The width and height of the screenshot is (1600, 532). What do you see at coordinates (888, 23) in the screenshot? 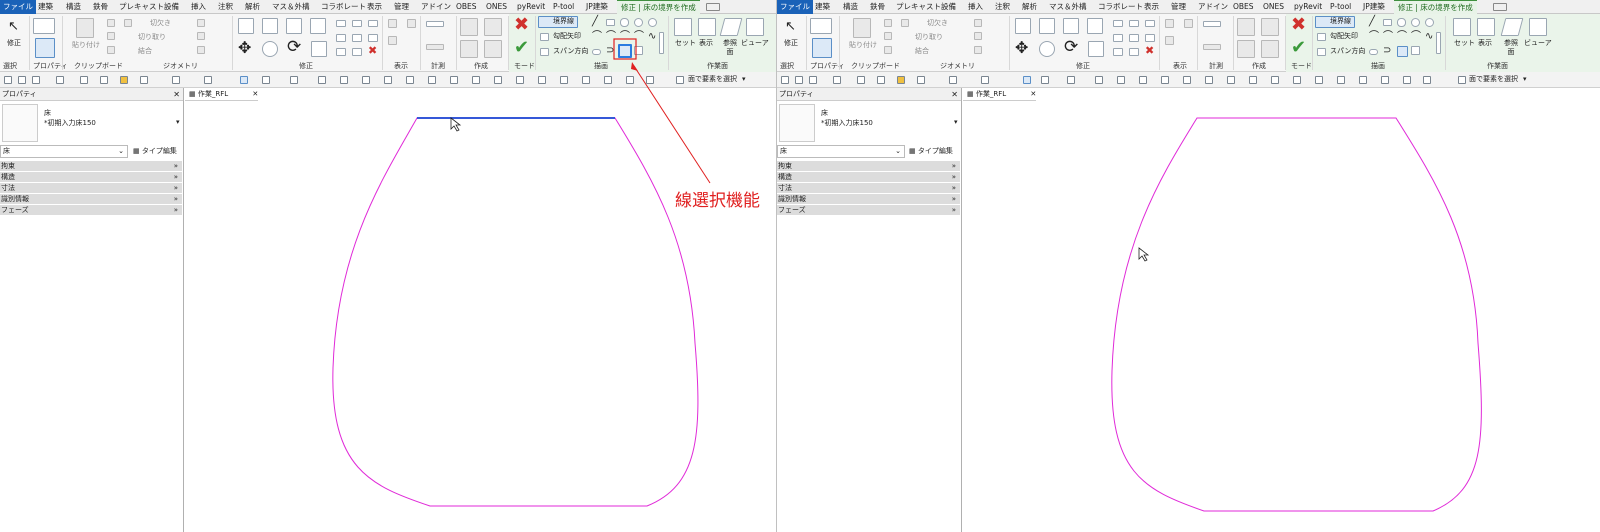
I see `cut-icon` at bounding box center [888, 23].